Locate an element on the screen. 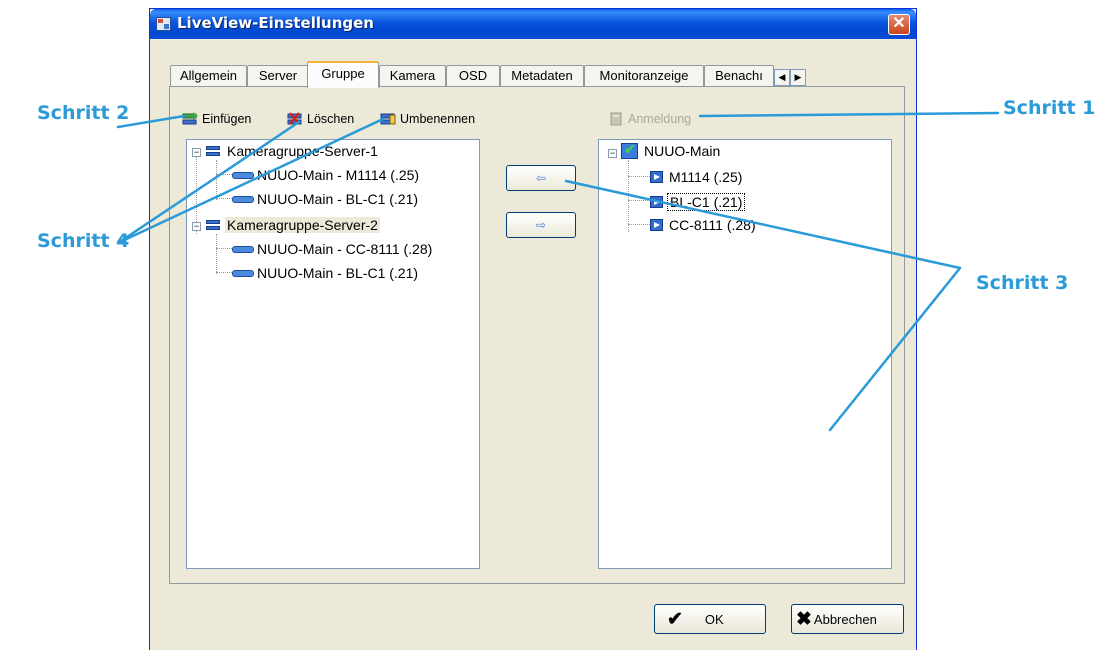 This screenshot has width=1100, height=650. callout-step2: Schritt 2 is located at coordinates (83, 113).